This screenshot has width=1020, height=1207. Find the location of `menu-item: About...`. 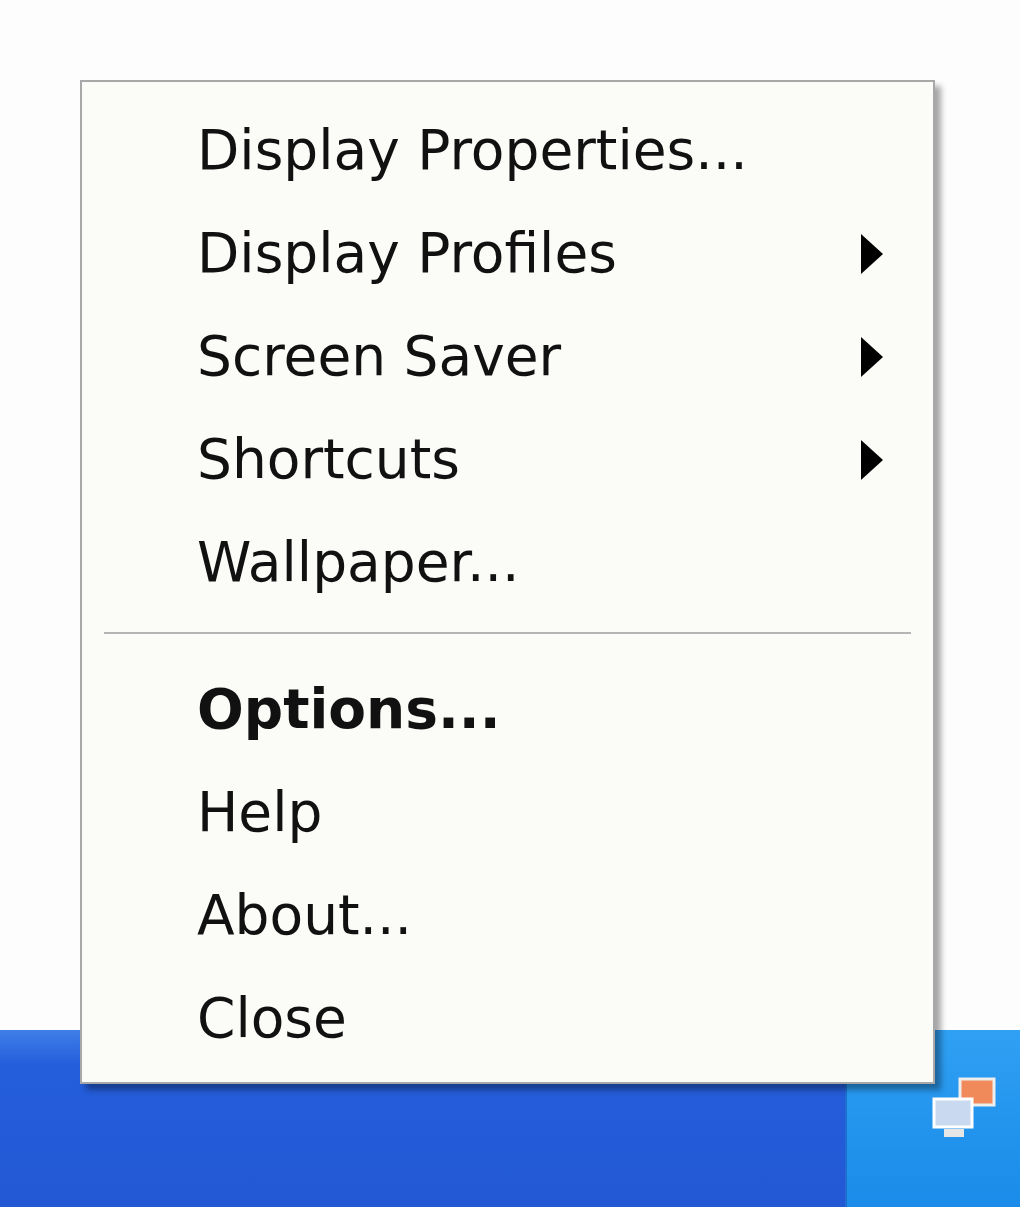

menu-item: About... is located at coordinates (305, 915).